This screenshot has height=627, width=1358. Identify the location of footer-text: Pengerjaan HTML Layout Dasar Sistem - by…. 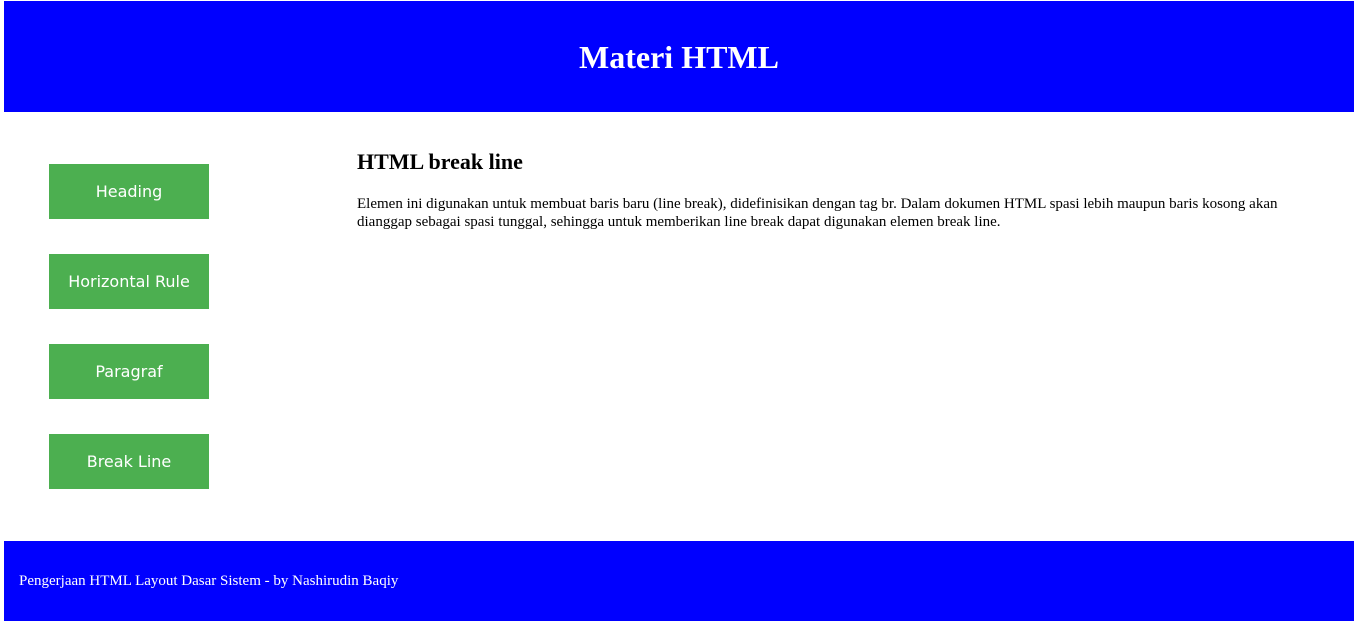
(209, 580).